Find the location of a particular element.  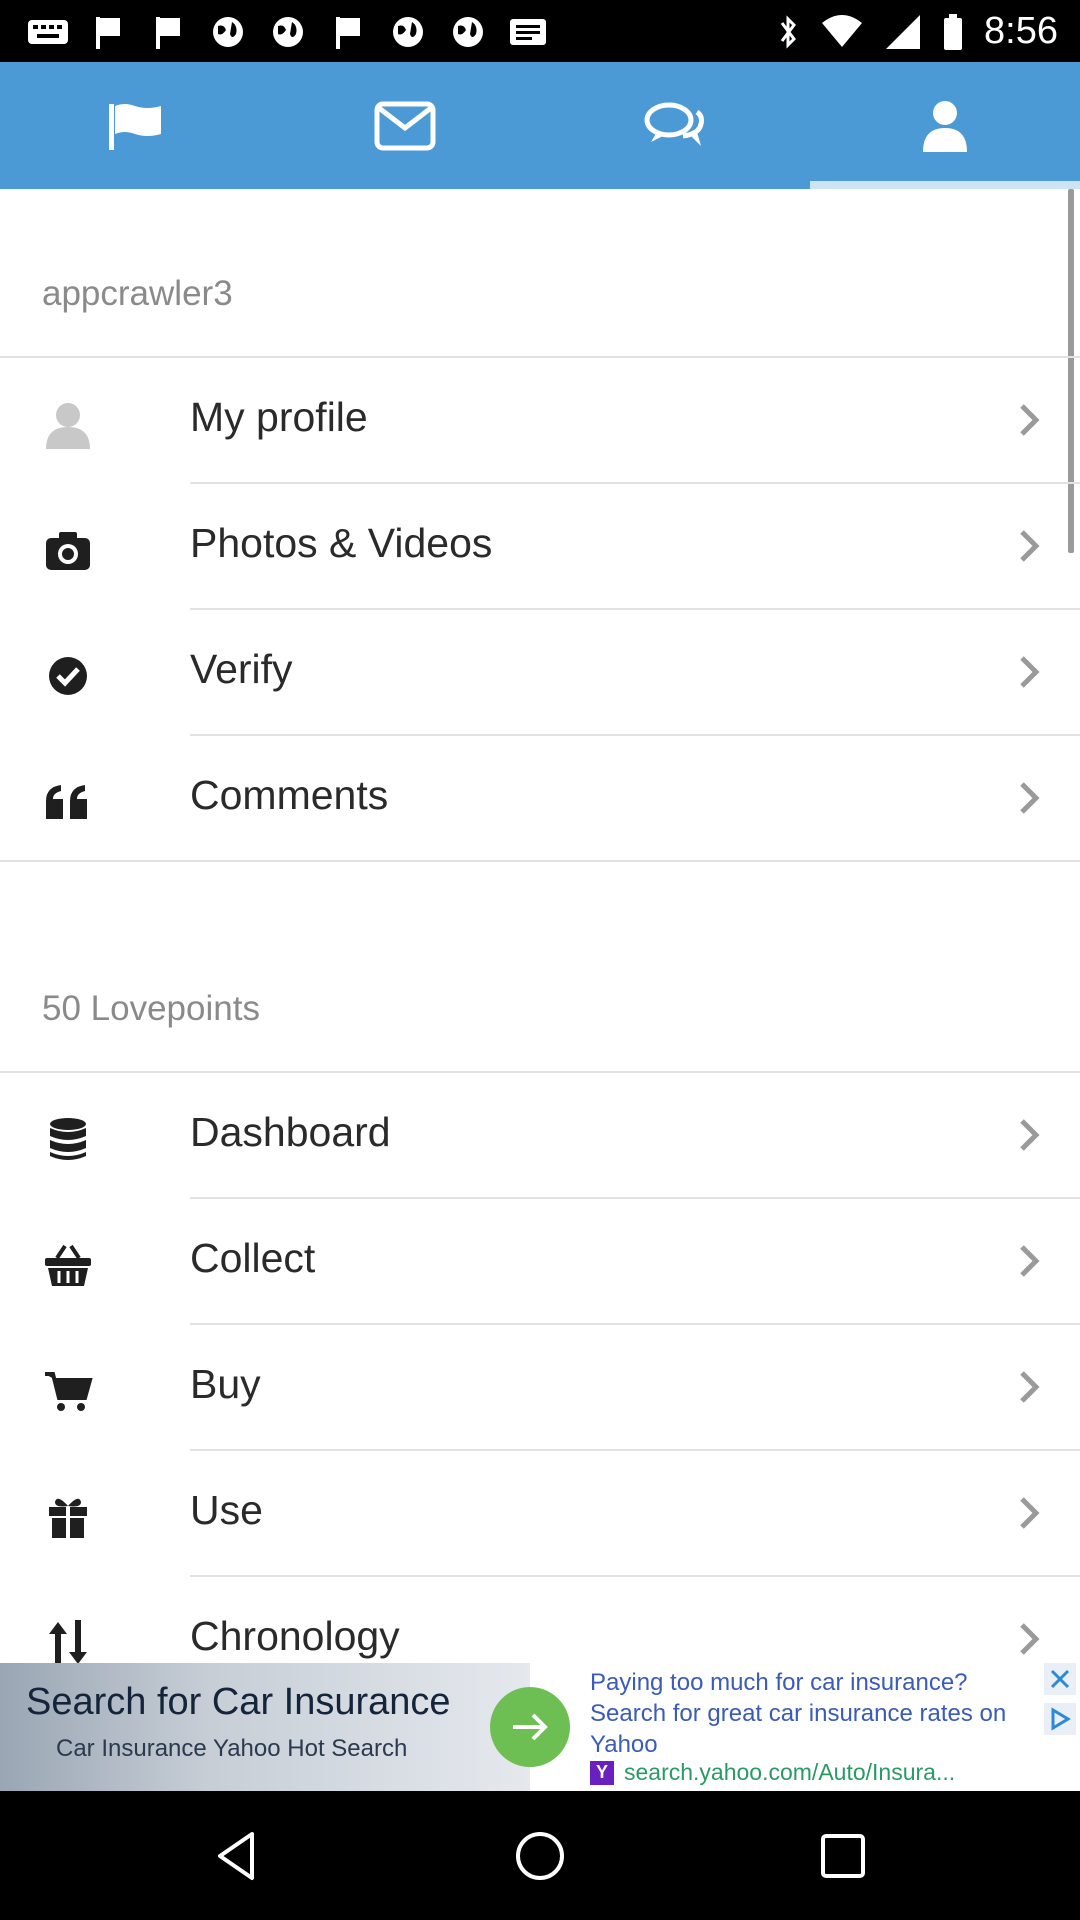

menu-item-label: My profile is located at coordinates (279, 417).